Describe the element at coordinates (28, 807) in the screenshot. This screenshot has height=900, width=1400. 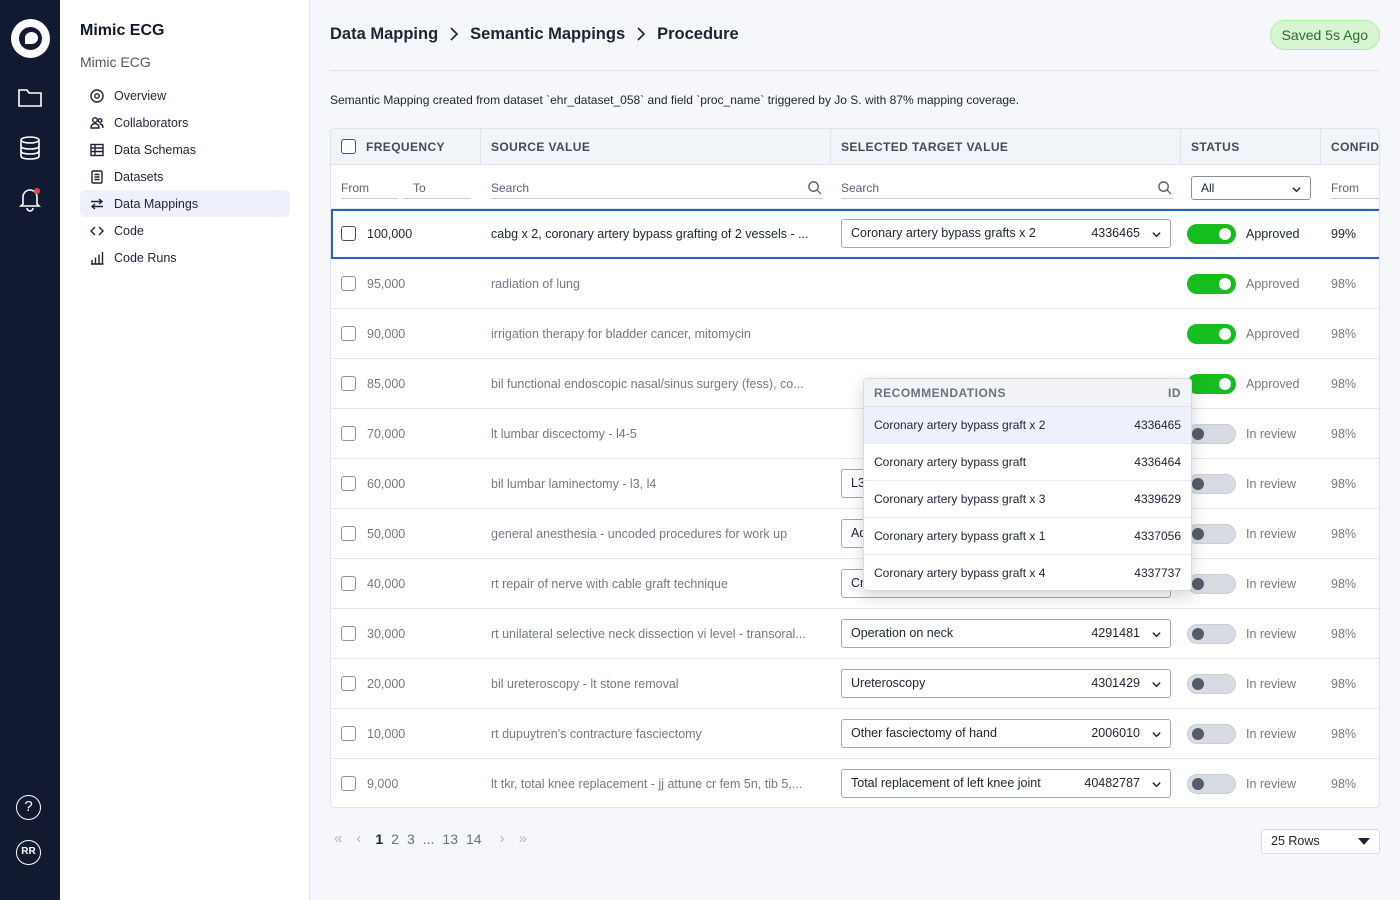
I see `help-icon: ?` at that location.